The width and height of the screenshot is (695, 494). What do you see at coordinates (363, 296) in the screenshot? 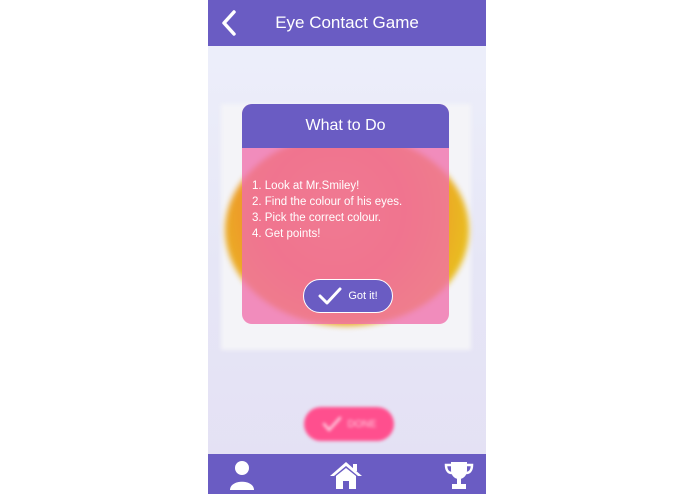
I see `got-it-label: Got it!` at bounding box center [363, 296].